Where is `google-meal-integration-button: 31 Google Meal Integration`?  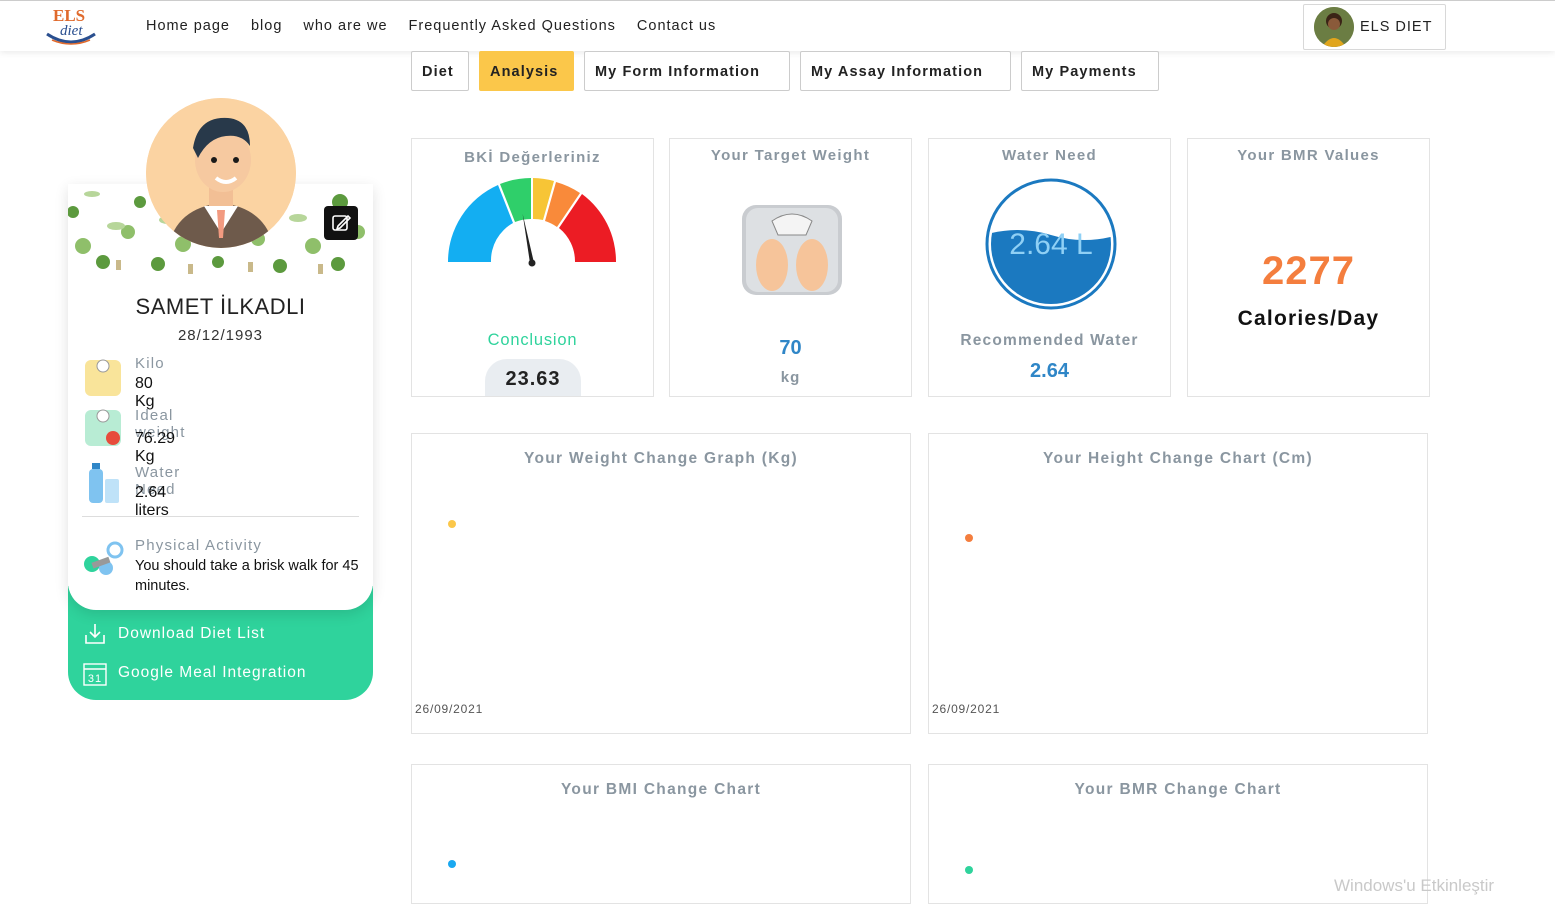 google-meal-integration-button: 31 Google Meal Integration is located at coordinates (217, 673).